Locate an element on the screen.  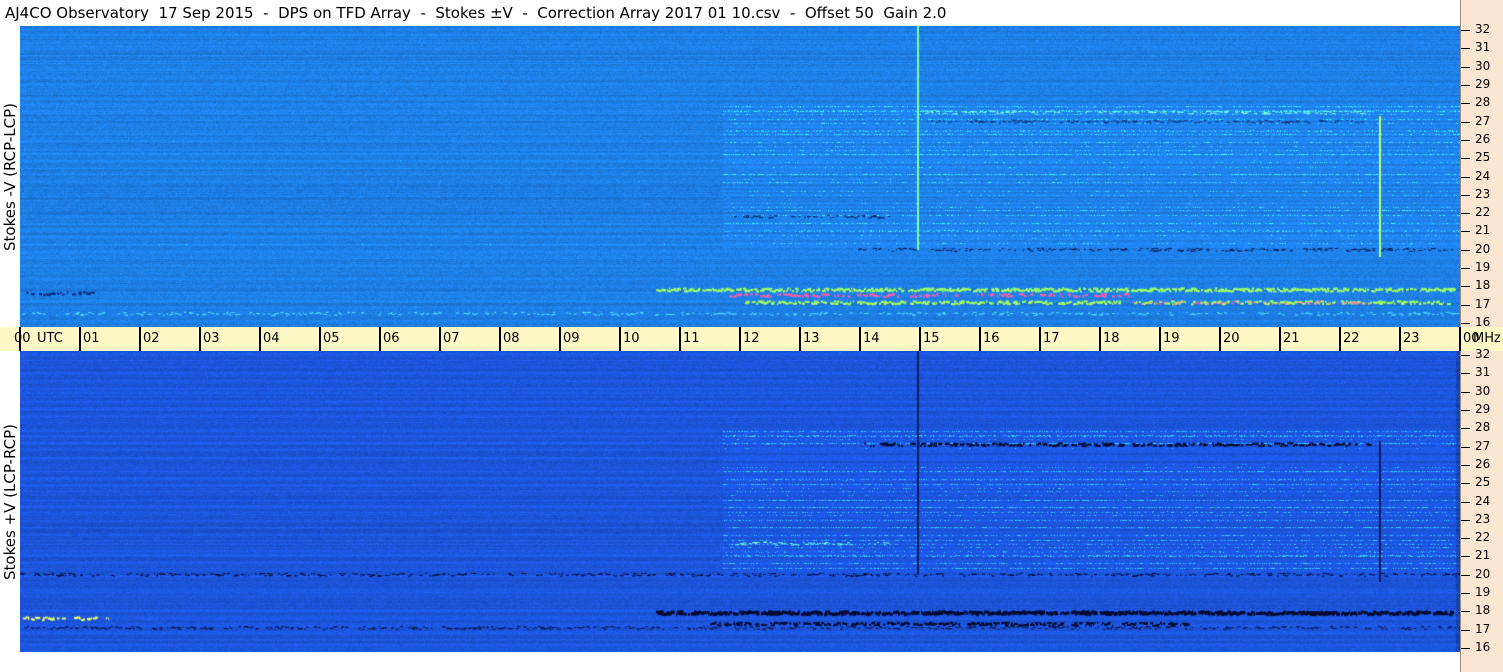
time-tick-label: 18 is located at coordinates (1111, 338).